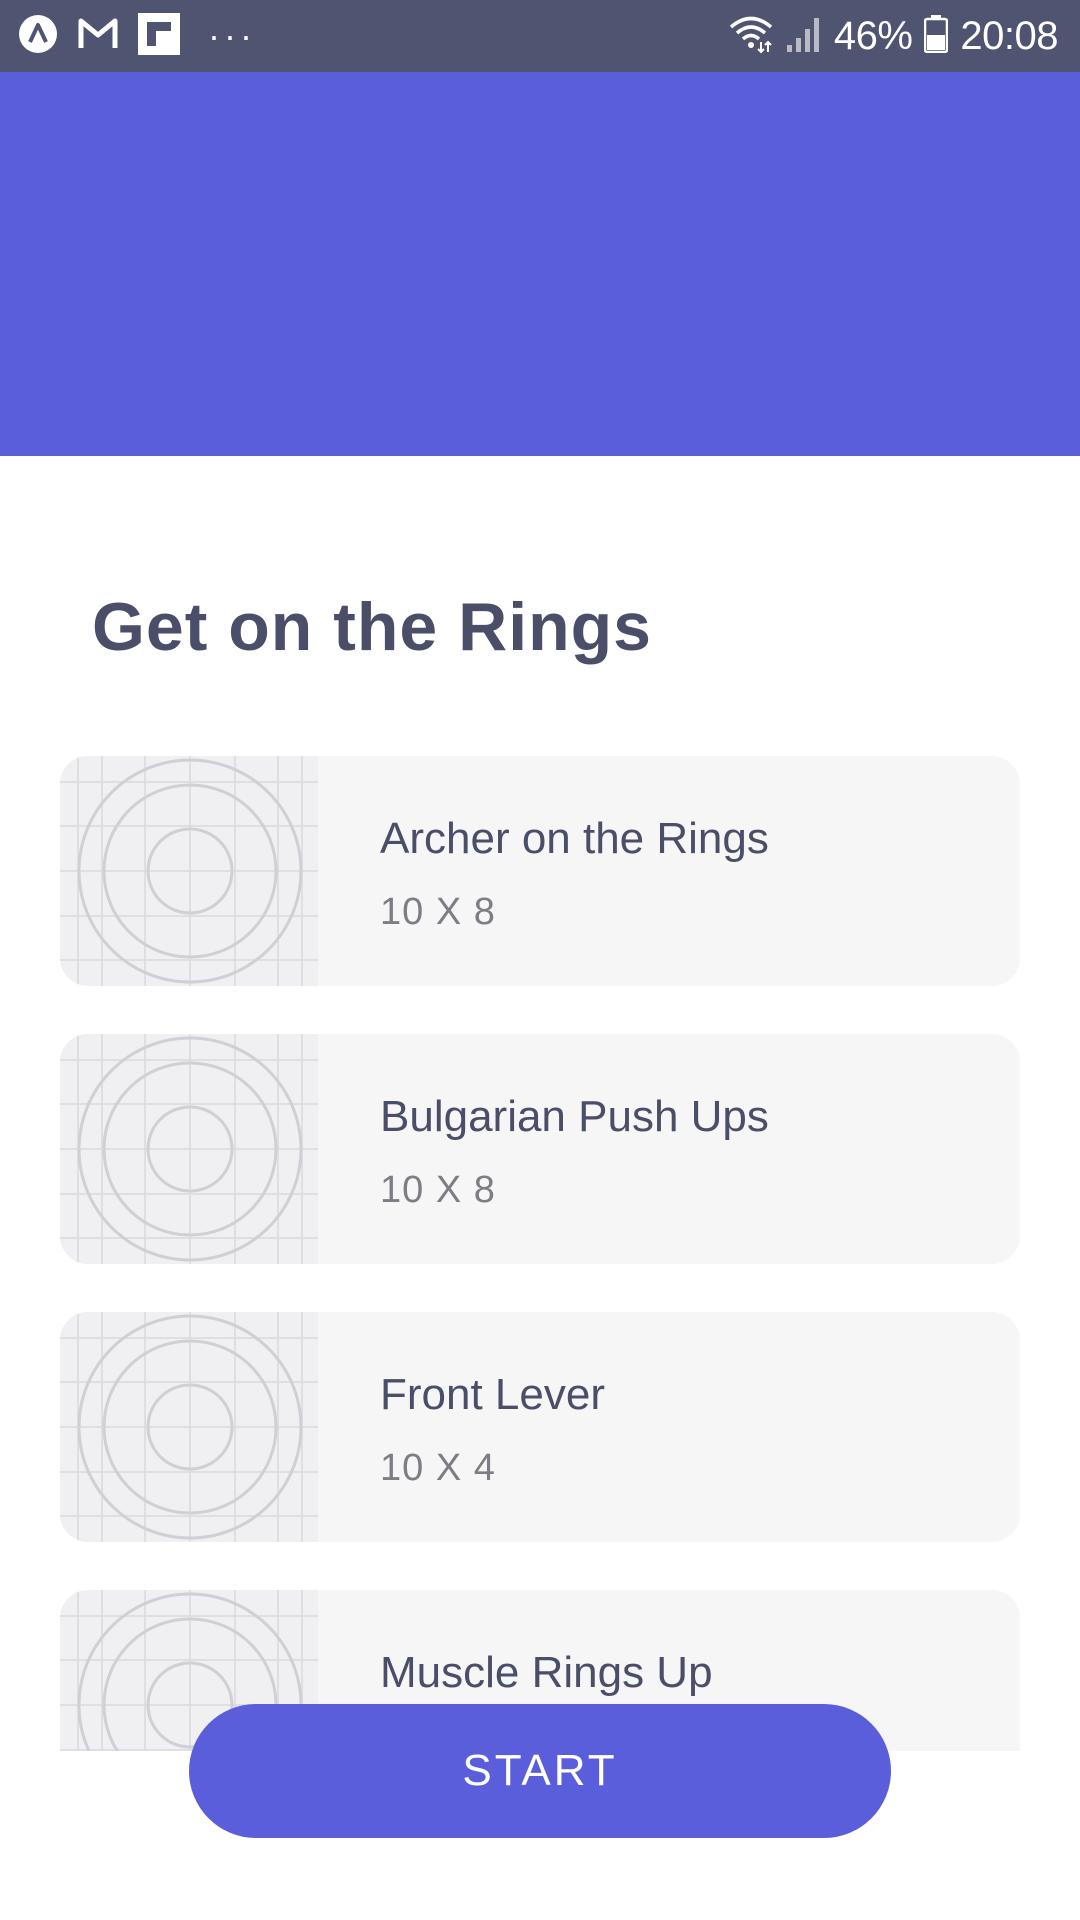 This screenshot has height=1920, width=1080. Describe the element at coordinates (540, 1771) in the screenshot. I see `start-button: START` at that location.